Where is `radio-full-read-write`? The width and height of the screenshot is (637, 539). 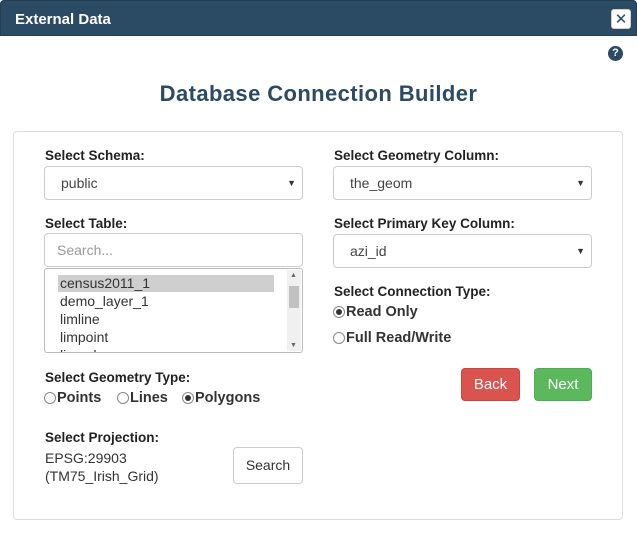
radio-full-read-write is located at coordinates (339, 338).